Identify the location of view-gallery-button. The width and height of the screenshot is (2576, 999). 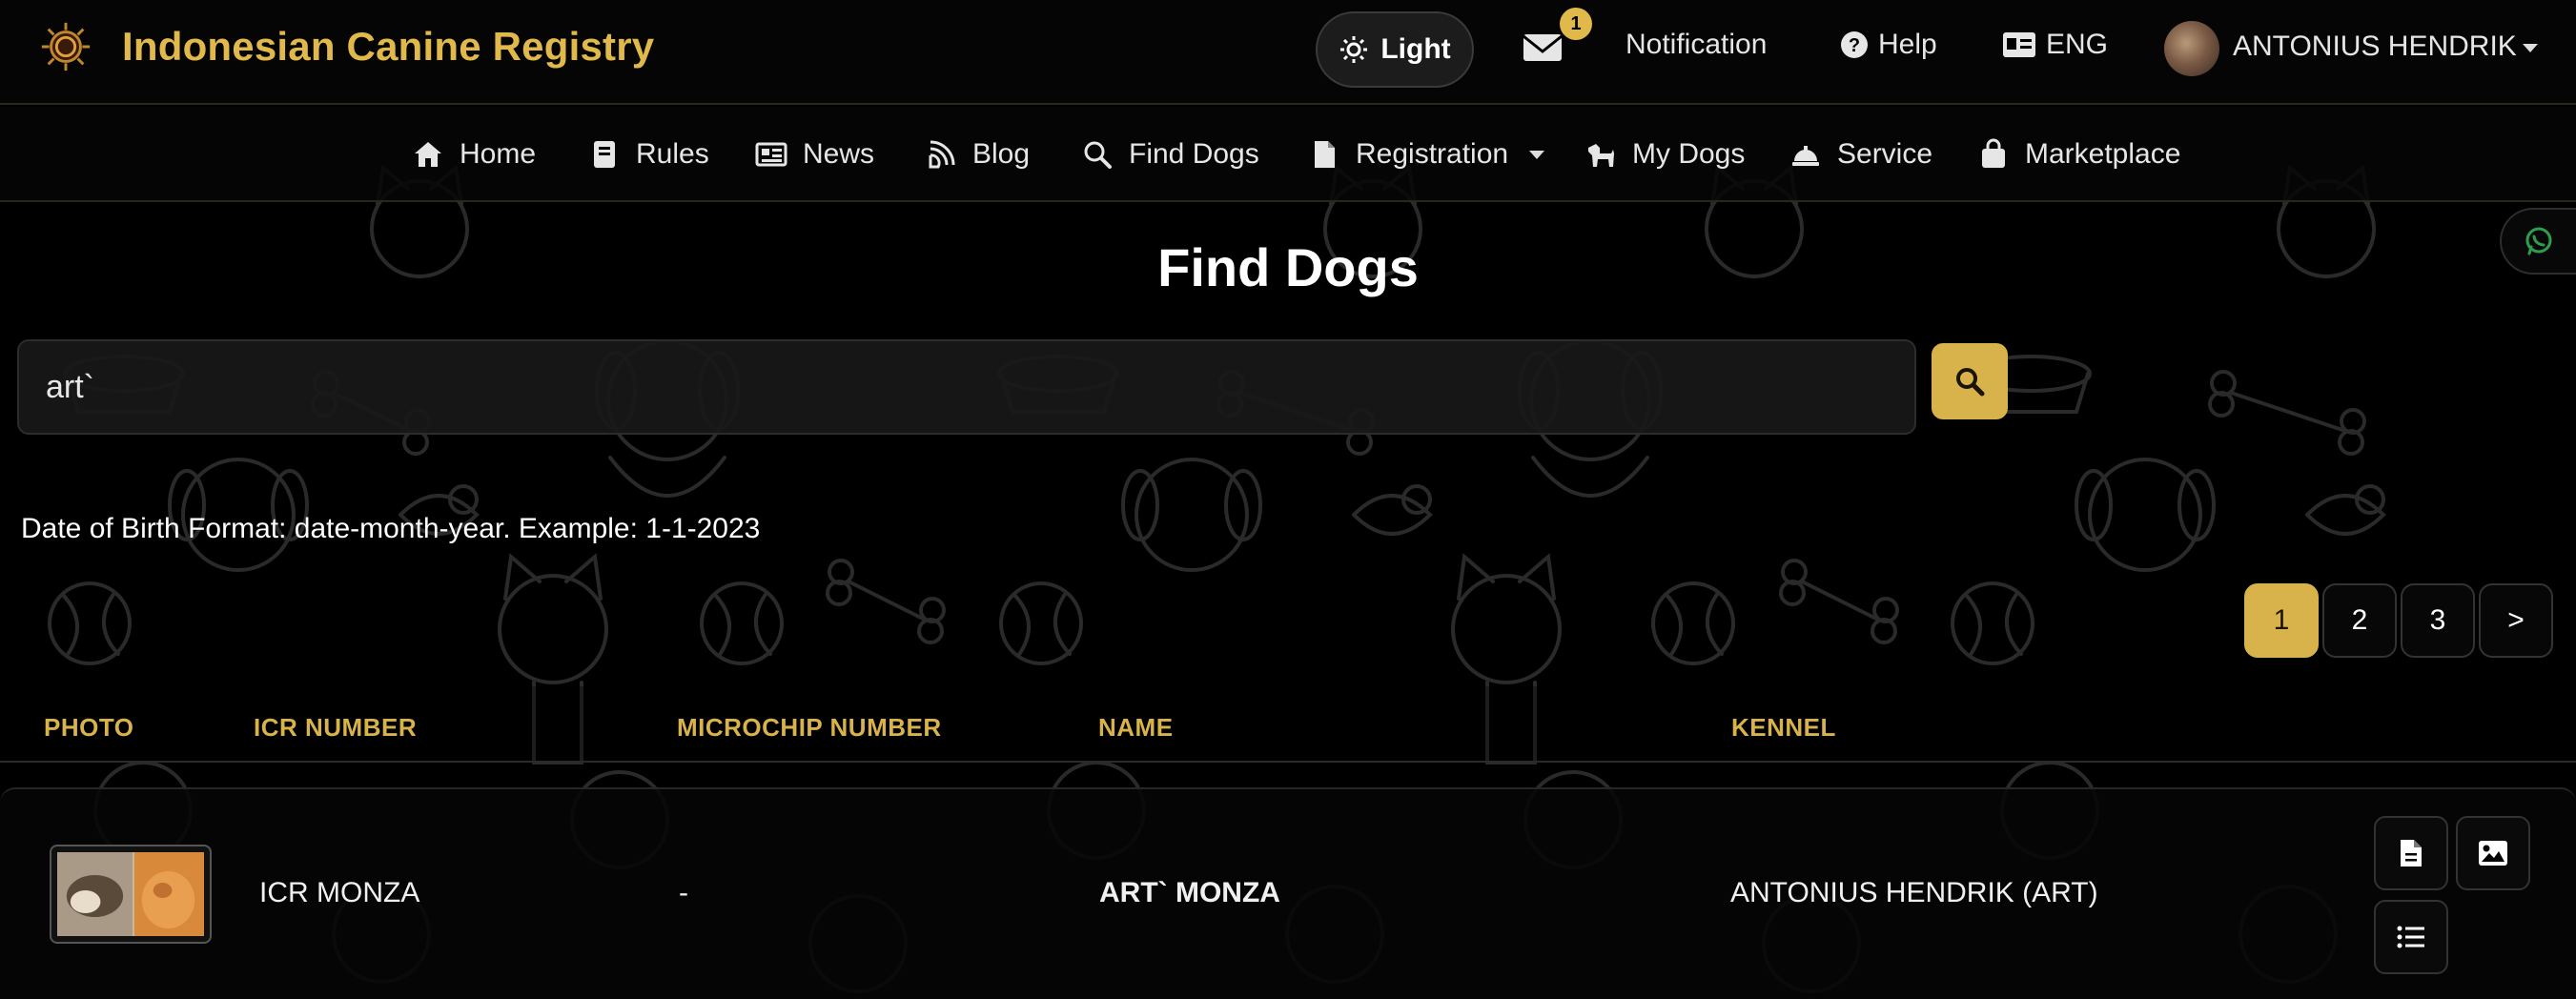
(2493, 853).